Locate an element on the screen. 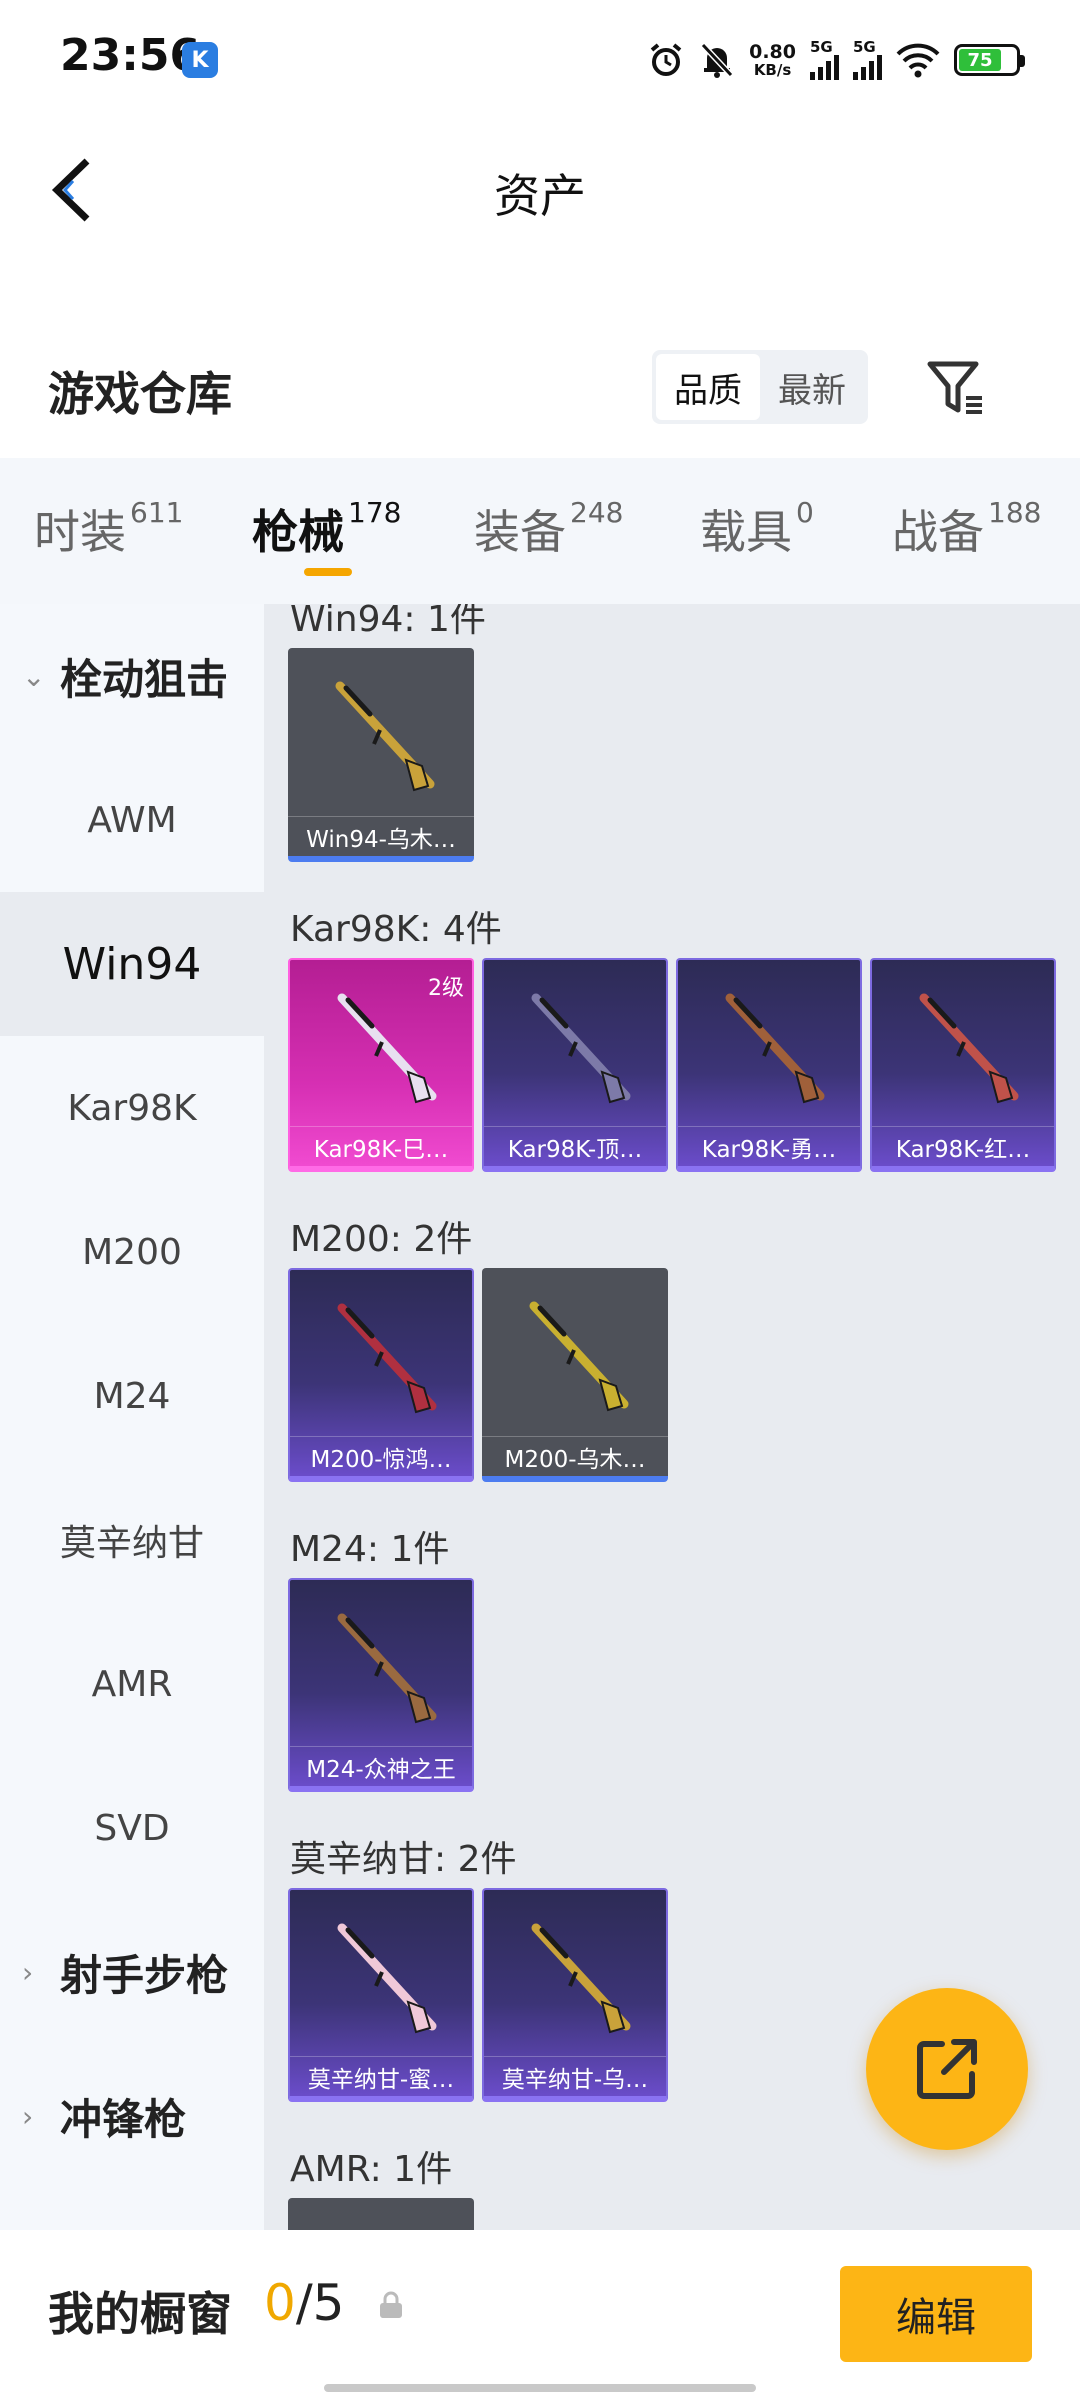 The width and height of the screenshot is (1080, 2400). tab-1: 枪械 178 is located at coordinates (326, 529).